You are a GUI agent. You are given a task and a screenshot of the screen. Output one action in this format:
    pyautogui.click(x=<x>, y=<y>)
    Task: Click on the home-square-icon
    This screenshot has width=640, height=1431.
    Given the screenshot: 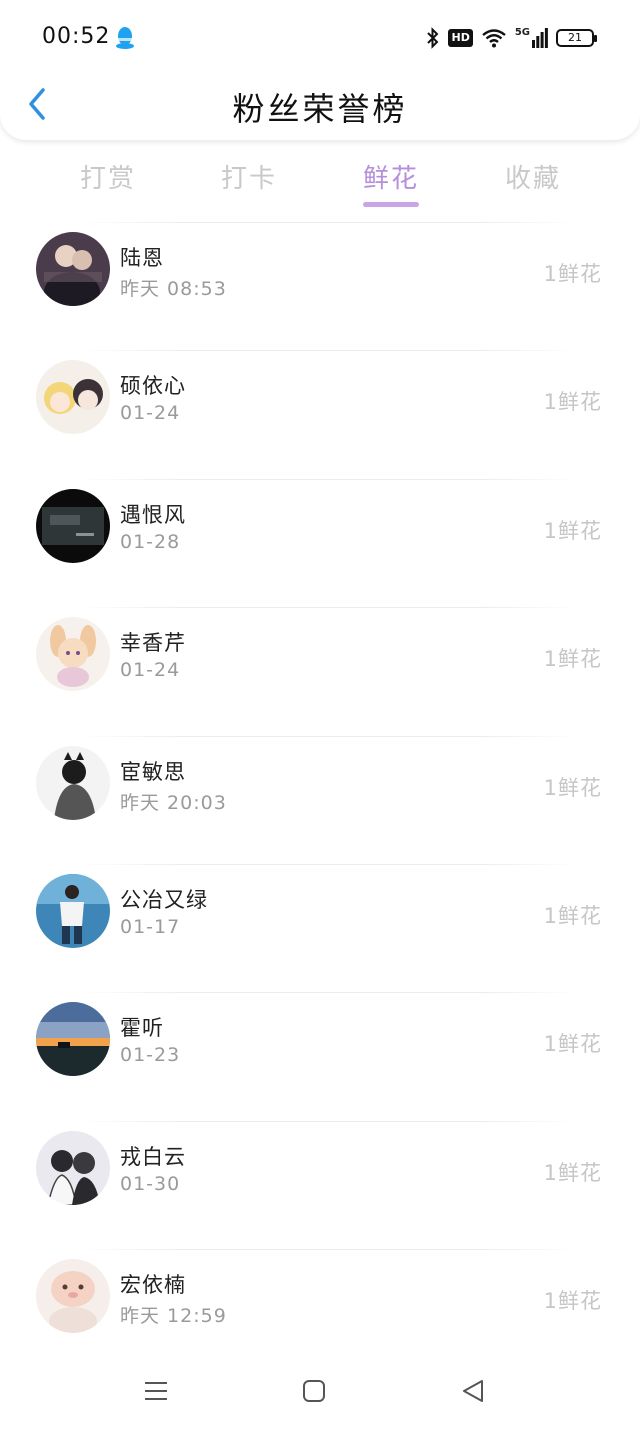 What is the action you would take?
    pyautogui.click(x=314, y=1391)
    